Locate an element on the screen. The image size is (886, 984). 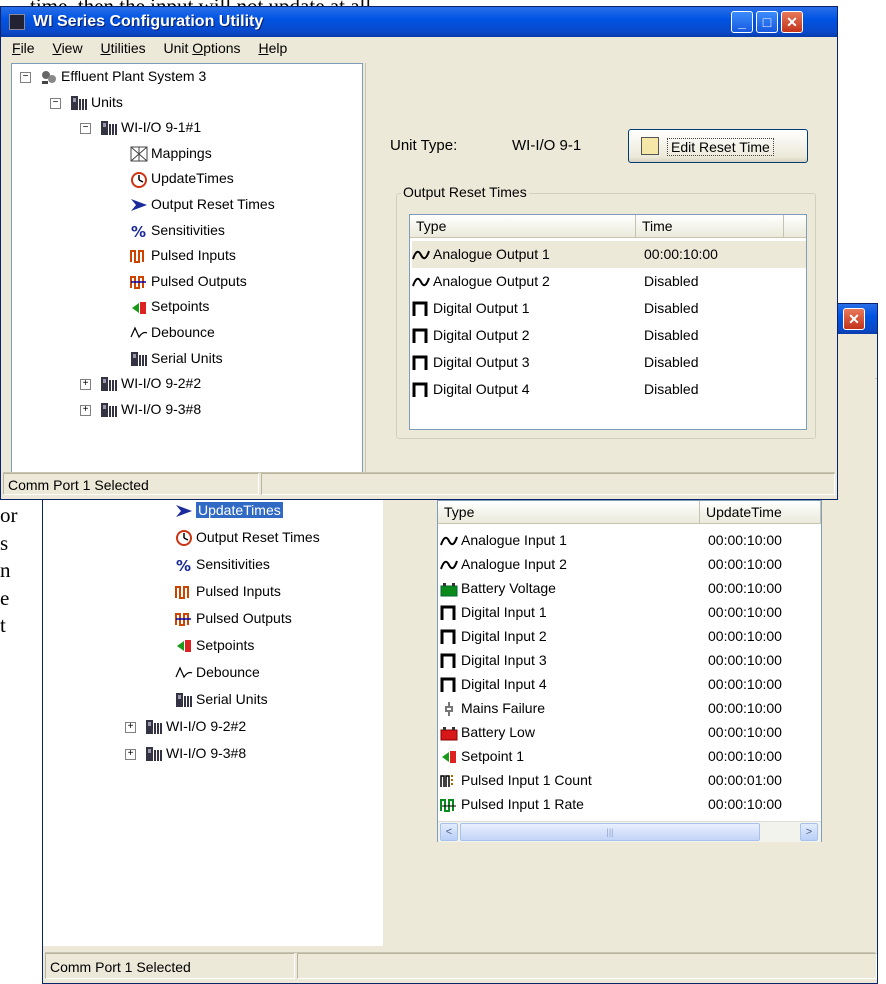
serial-units-icon is located at coordinates (139, 359).